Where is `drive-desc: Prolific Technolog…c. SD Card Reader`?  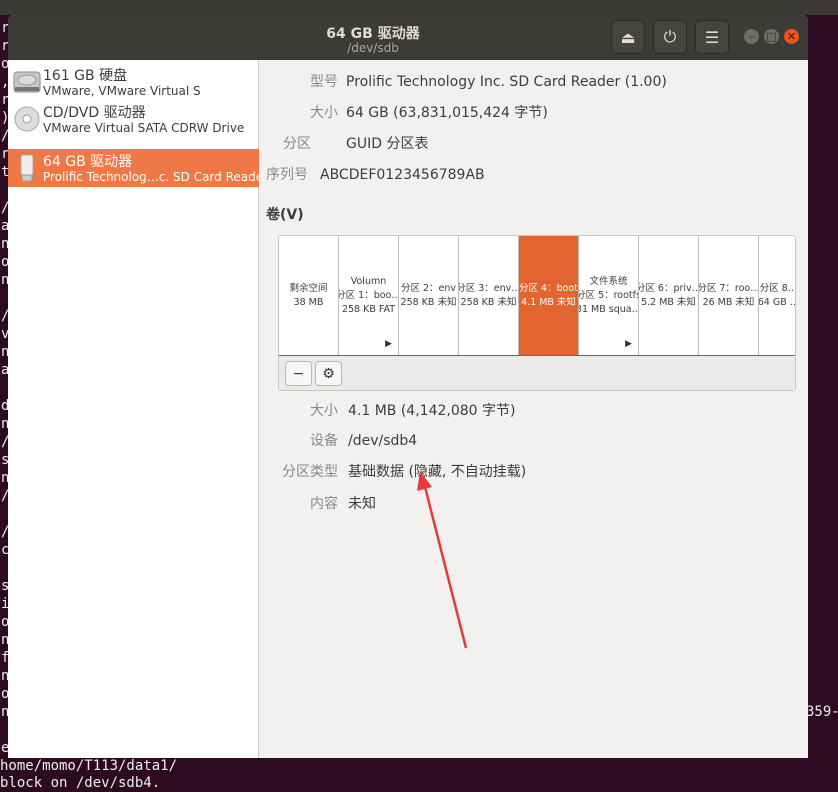
drive-desc: Prolific Technolog…c. SD Card Reader is located at coordinates (151, 177).